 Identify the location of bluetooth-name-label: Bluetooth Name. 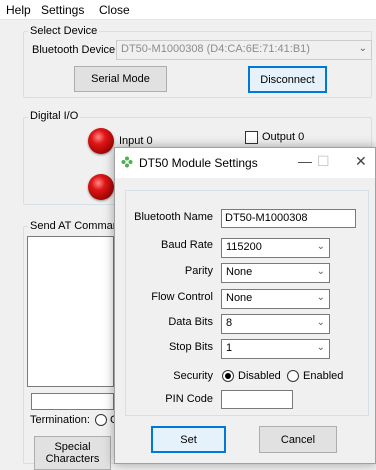
(173, 217).